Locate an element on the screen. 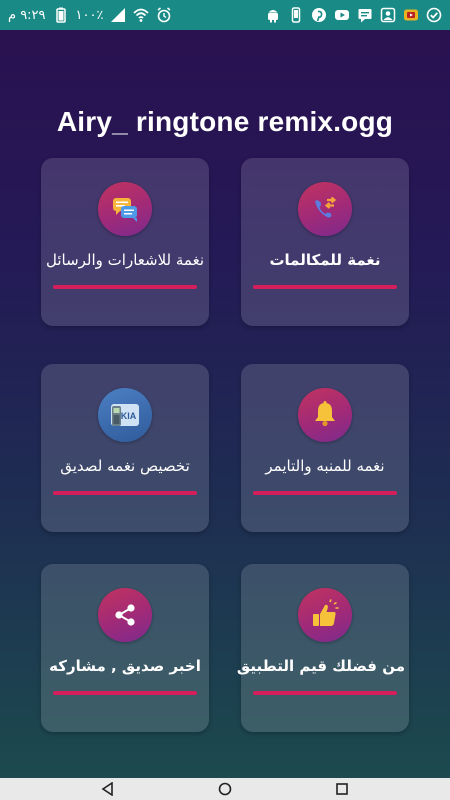  card-share-app: اخبر صديق , مشاركه is located at coordinates (125, 648).